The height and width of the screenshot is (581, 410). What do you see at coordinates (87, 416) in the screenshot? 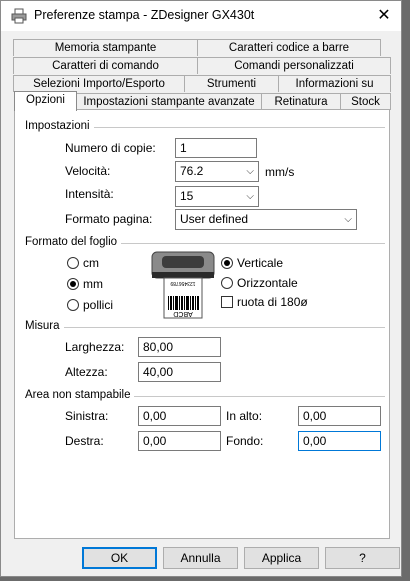
I see `left-margin-label: Sinistra:` at bounding box center [87, 416].